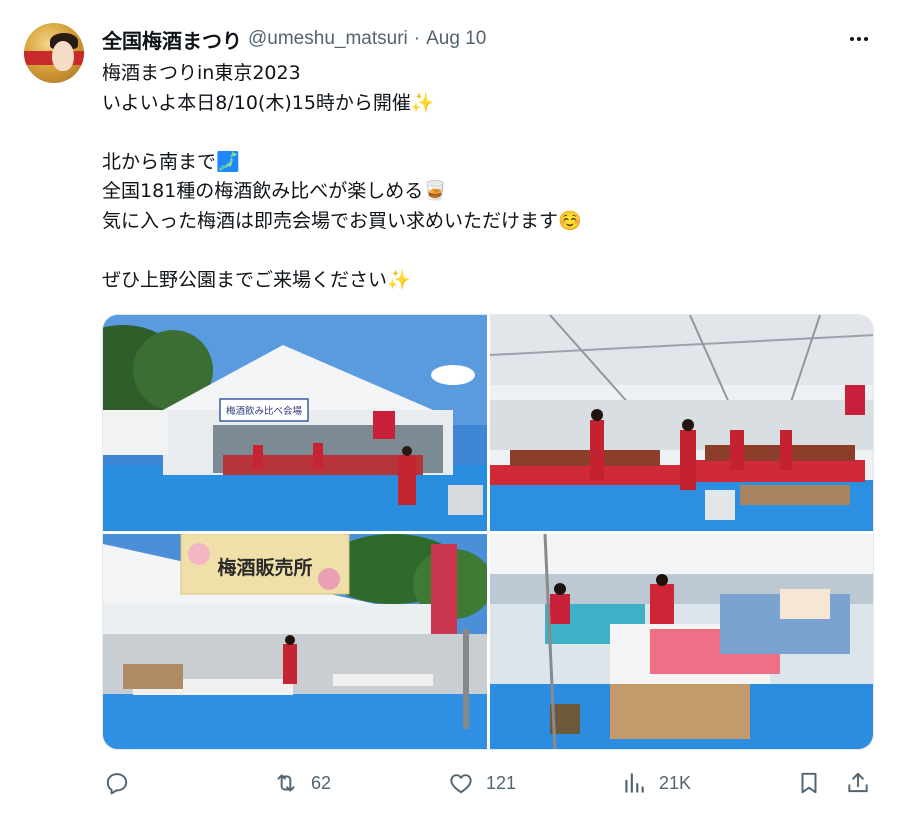 Image resolution: width=921 pixels, height=817 pixels. What do you see at coordinates (656, 783) in the screenshot?
I see `views-button: 21K` at bounding box center [656, 783].